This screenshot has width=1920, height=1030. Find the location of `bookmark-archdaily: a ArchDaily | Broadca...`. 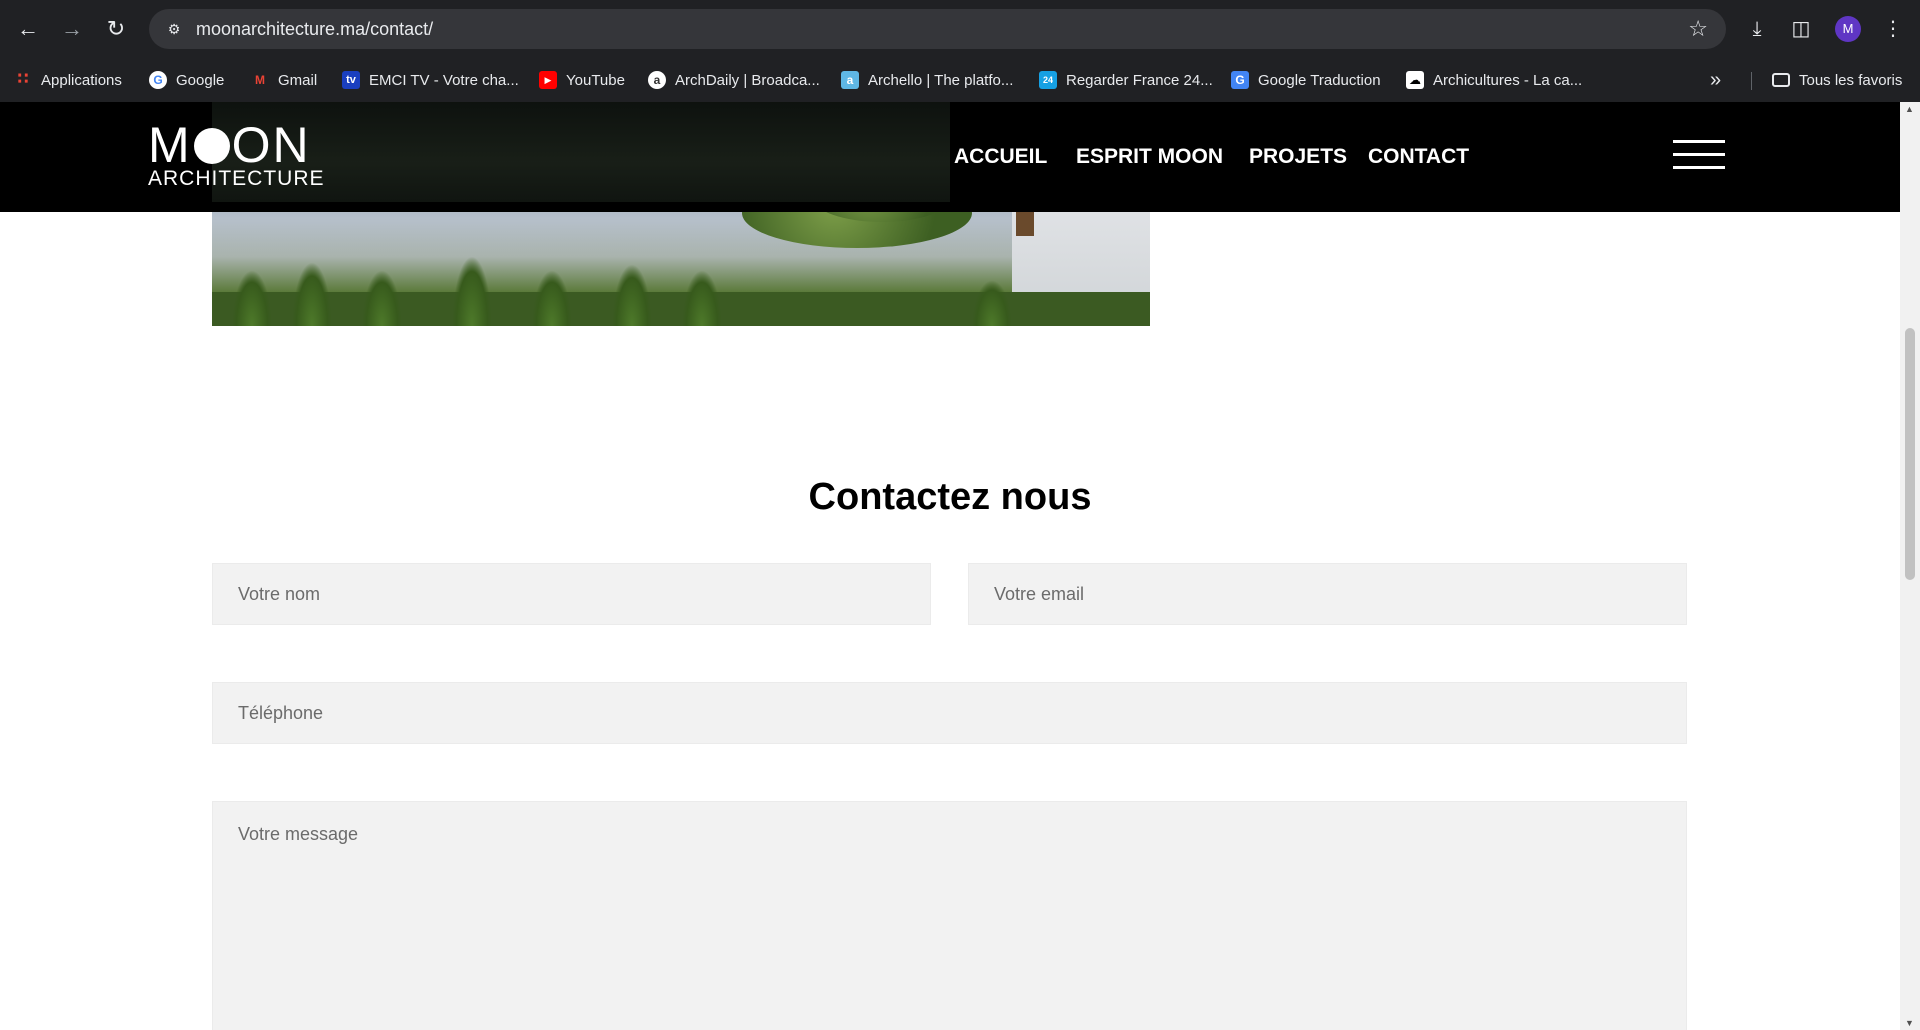

bookmark-archdaily: a ArchDaily | Broadca... is located at coordinates (734, 80).